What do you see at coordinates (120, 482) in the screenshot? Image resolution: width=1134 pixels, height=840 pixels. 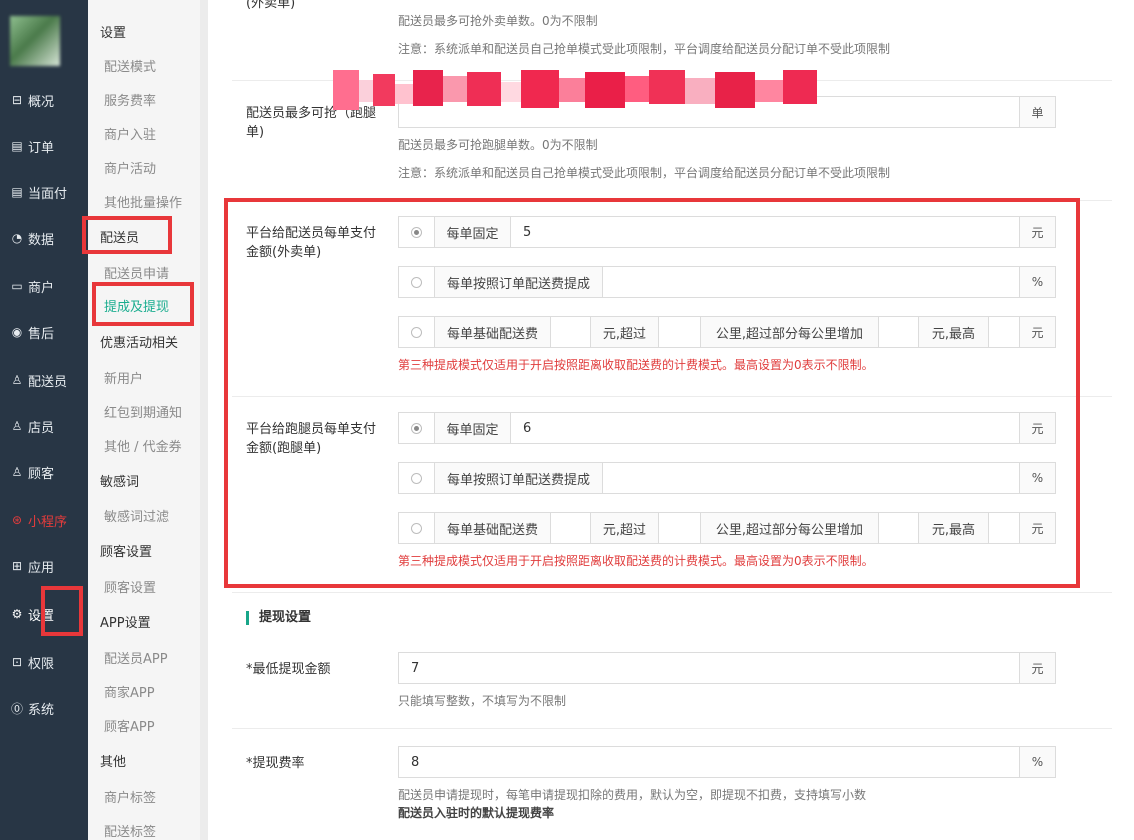 I see `subnav-head-13: 敏感词` at bounding box center [120, 482].